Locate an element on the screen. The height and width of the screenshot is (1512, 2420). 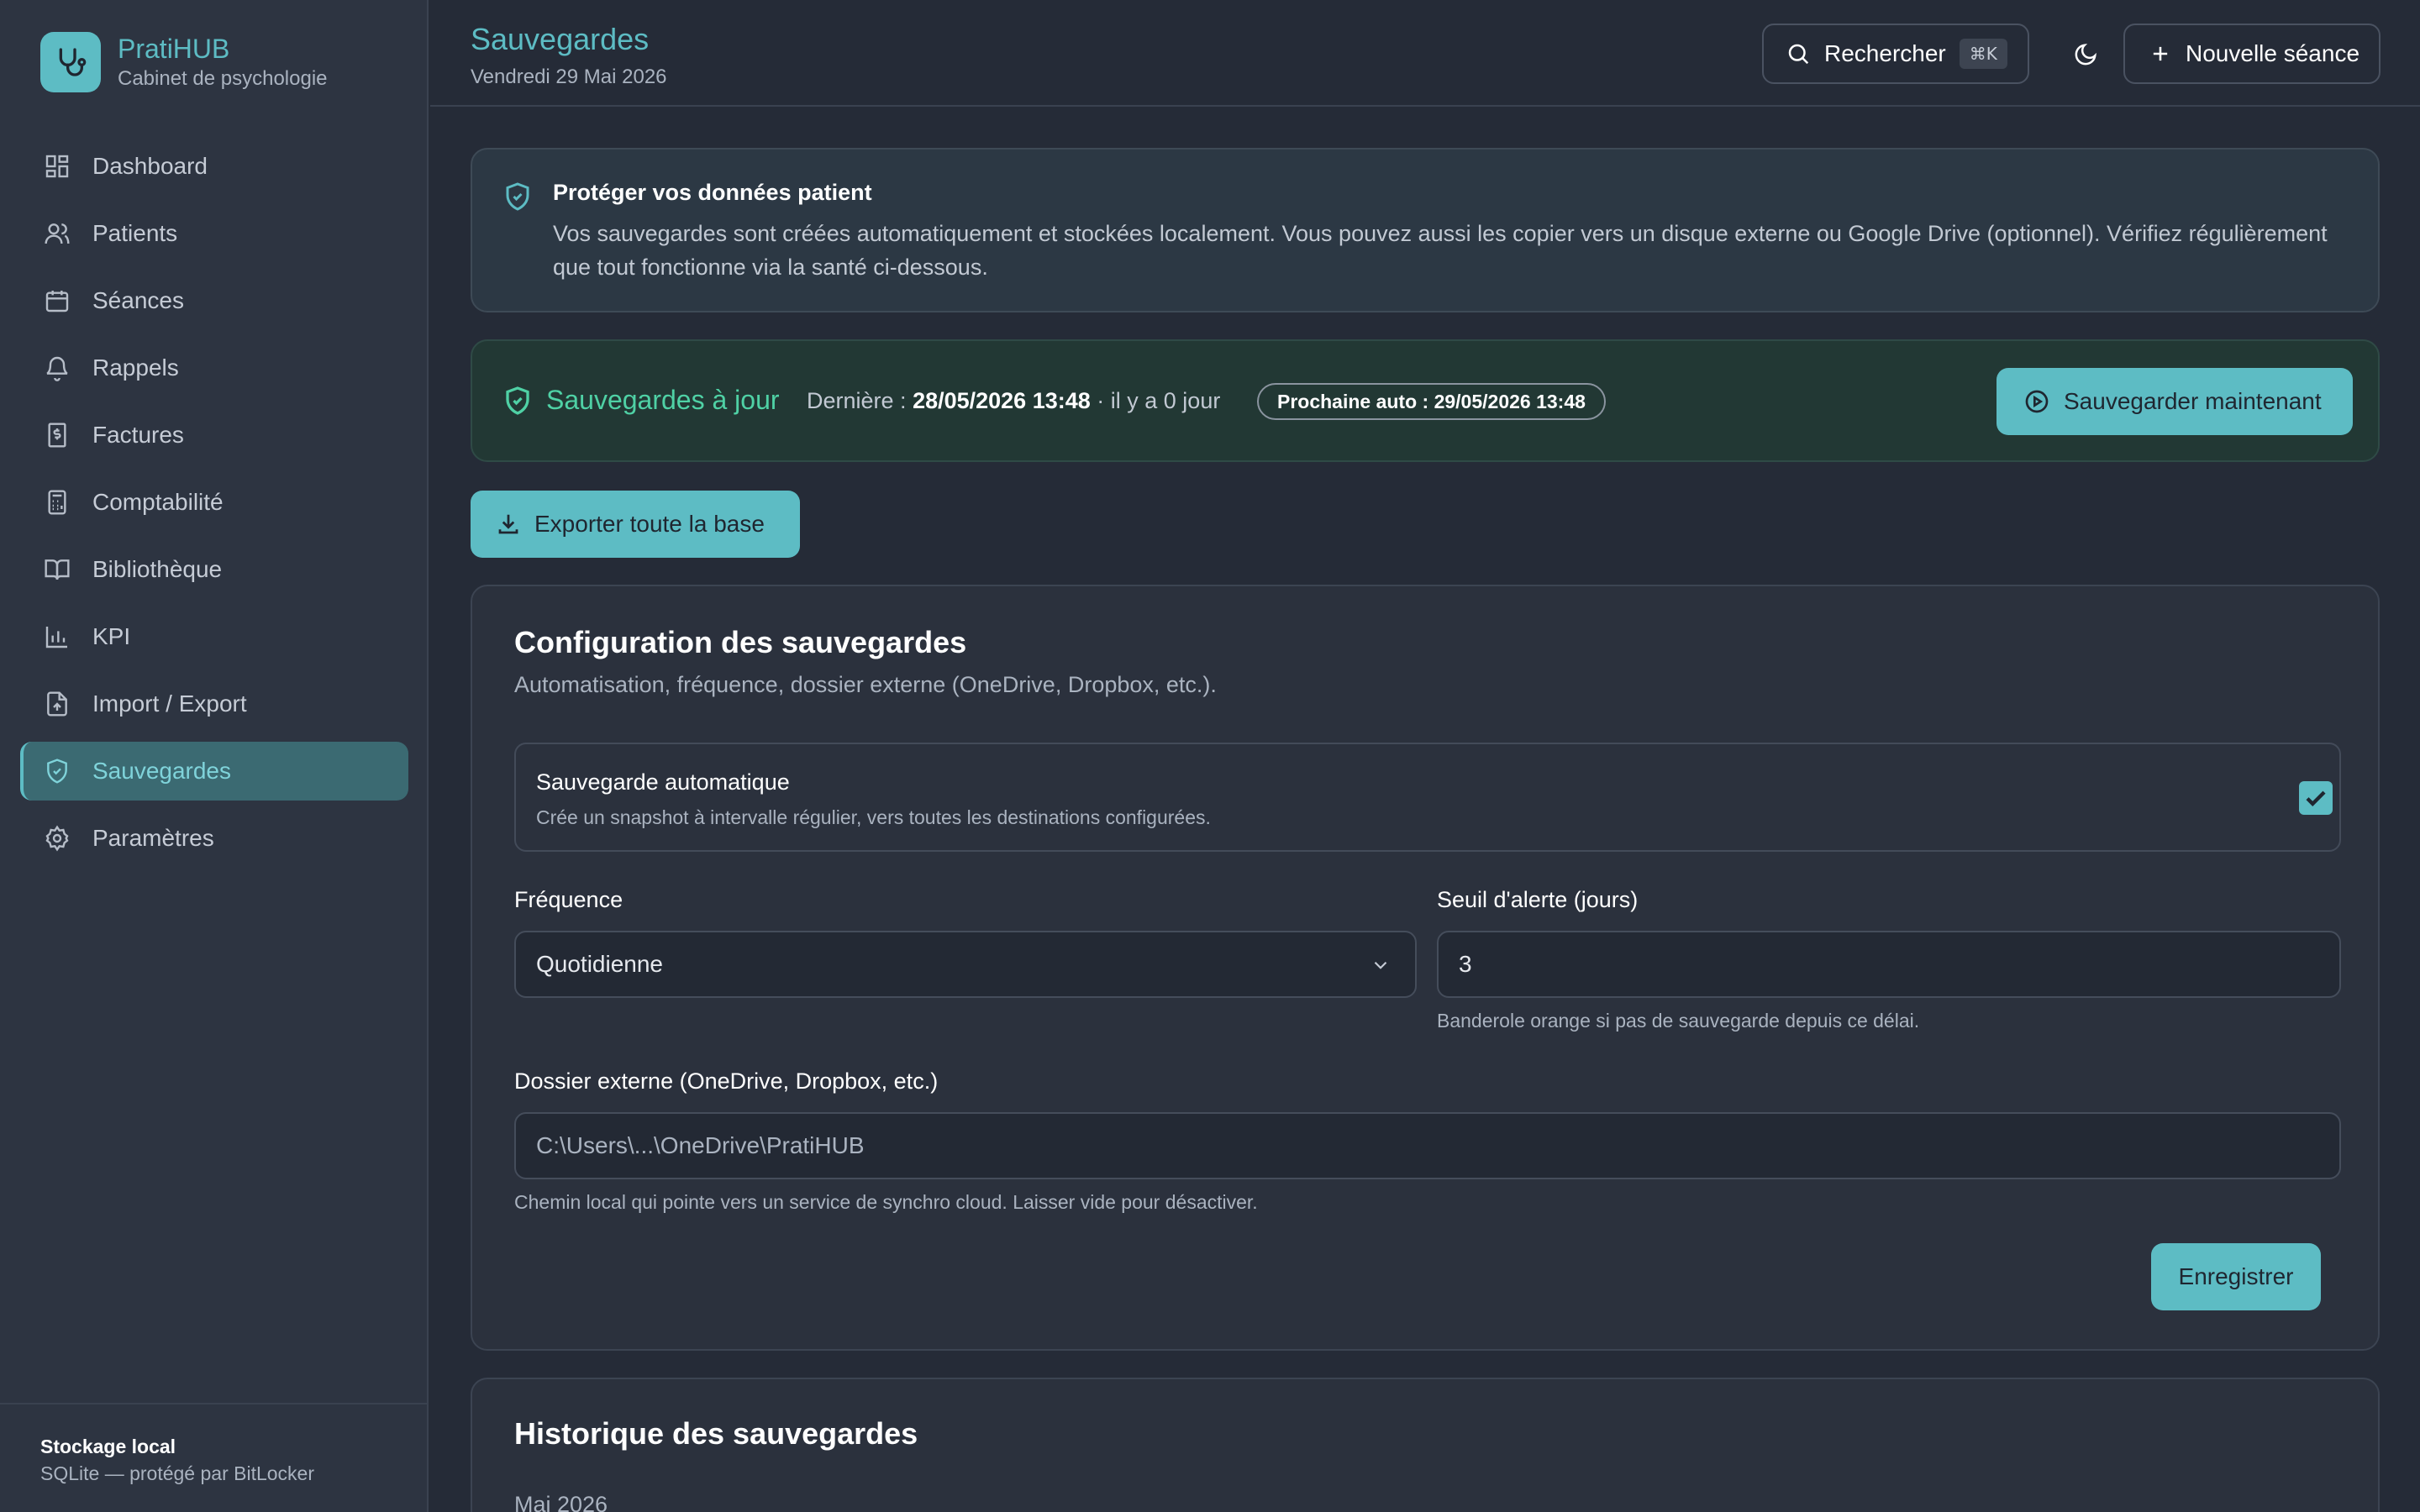
status-ok: Sauvegardes à jour is located at coordinates (641, 400).